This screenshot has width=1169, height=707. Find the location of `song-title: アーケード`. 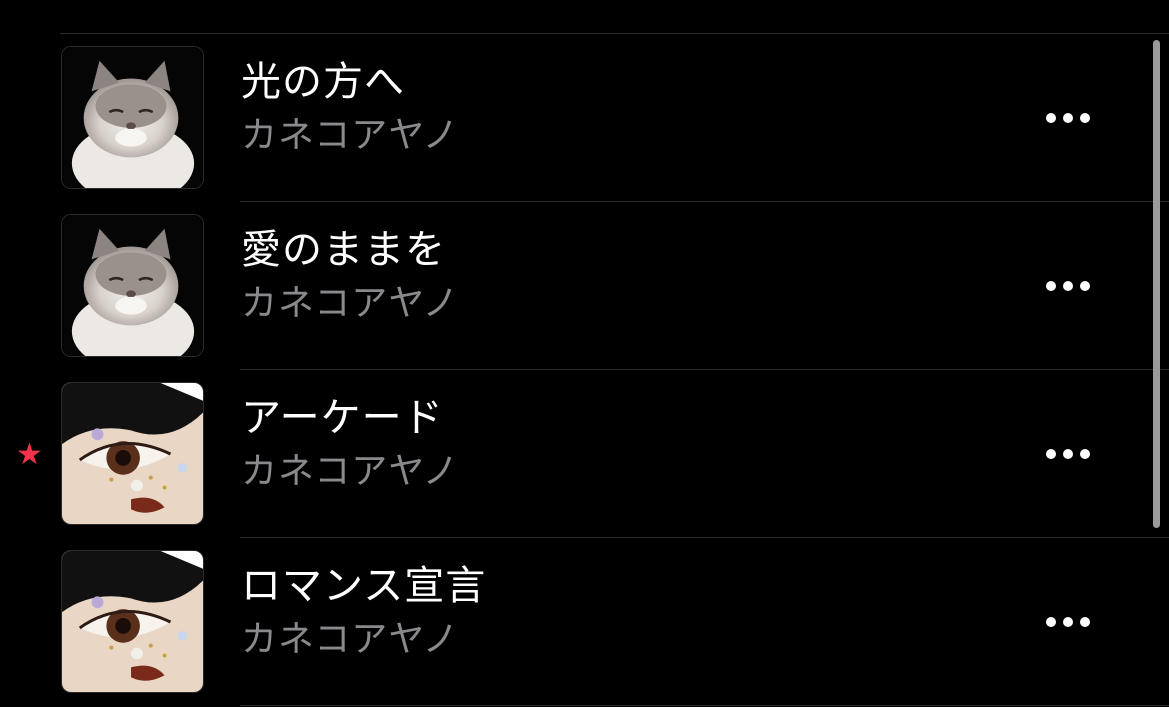

song-title: アーケード is located at coordinates (342, 418).